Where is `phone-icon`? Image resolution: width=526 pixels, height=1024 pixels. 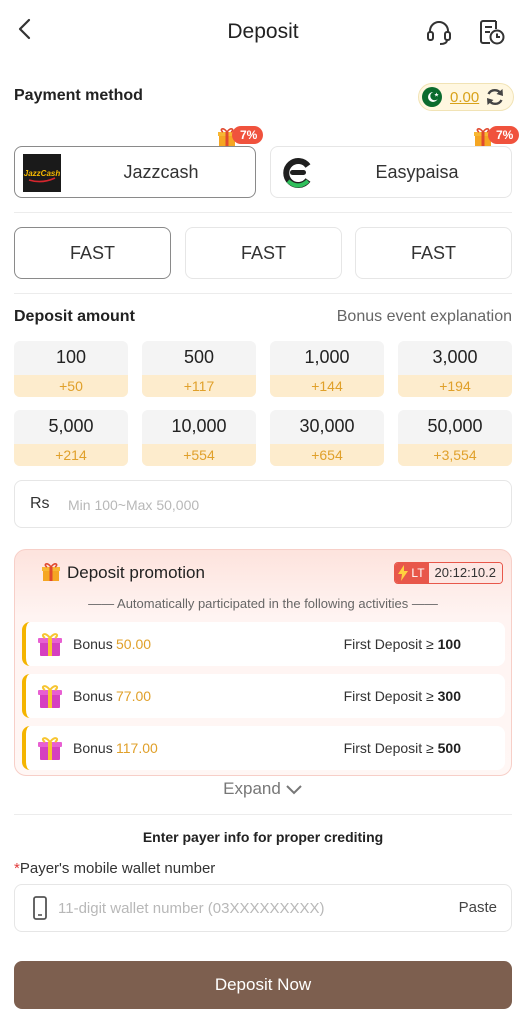
phone-icon is located at coordinates (40, 908).